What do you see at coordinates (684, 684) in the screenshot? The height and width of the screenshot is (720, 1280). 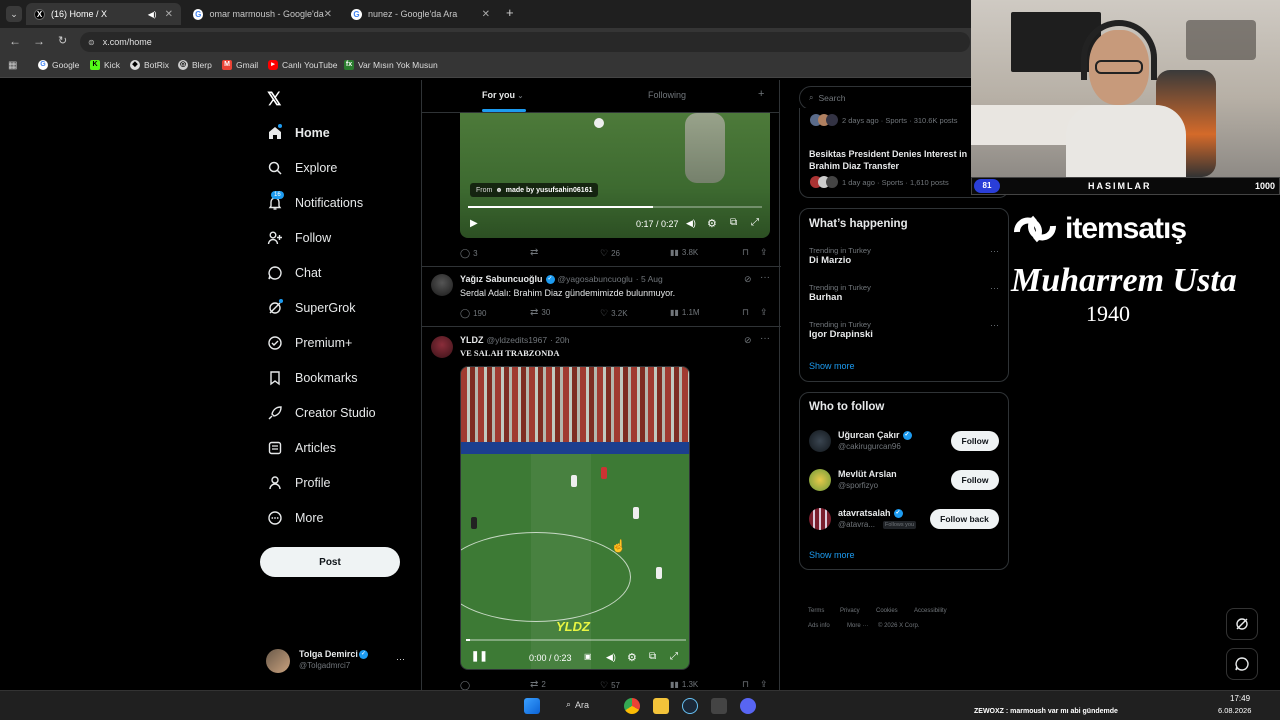 I see `views-button: ▮▮ 1.3K` at bounding box center [684, 684].